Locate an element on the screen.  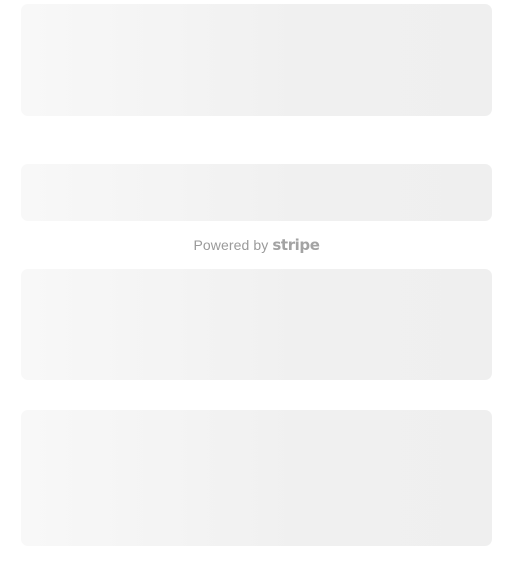
powered-by-label: Powered by is located at coordinates (231, 245).